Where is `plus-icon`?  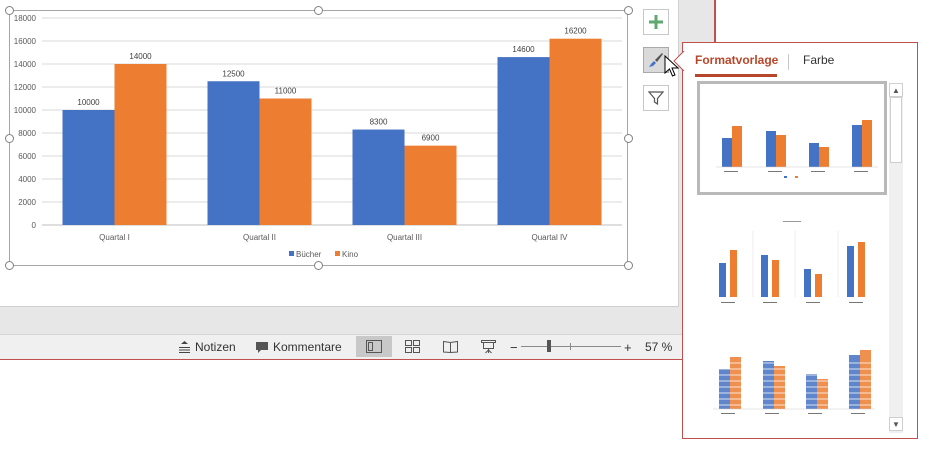 plus-icon is located at coordinates (656, 22).